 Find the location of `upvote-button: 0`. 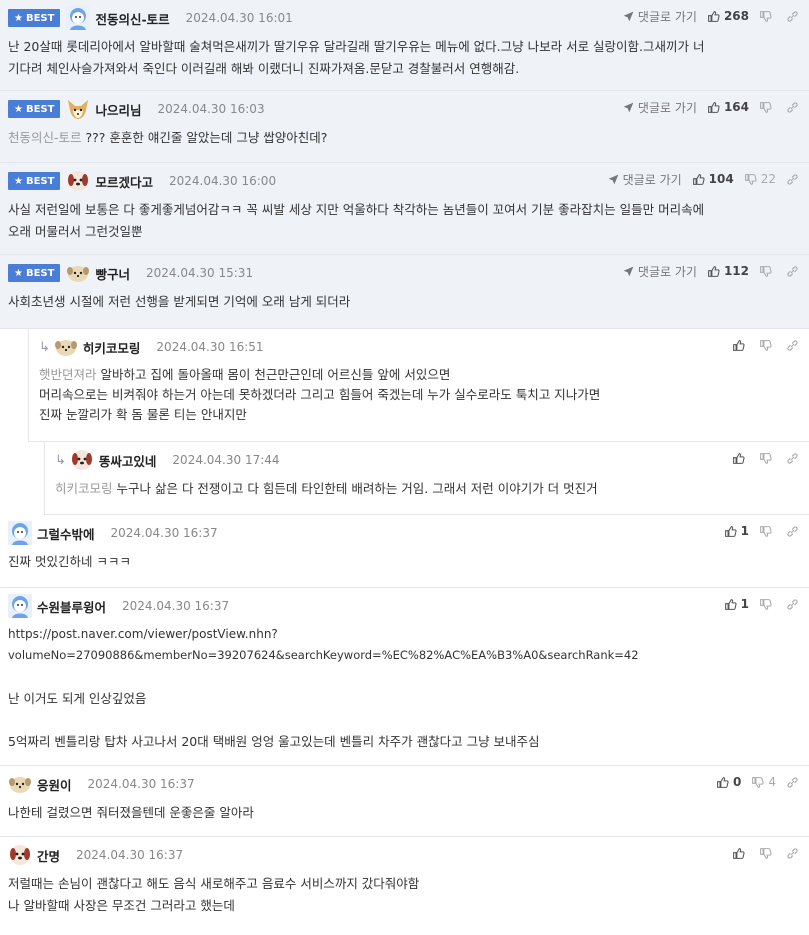

upvote-button: 0 is located at coordinates (728, 782).